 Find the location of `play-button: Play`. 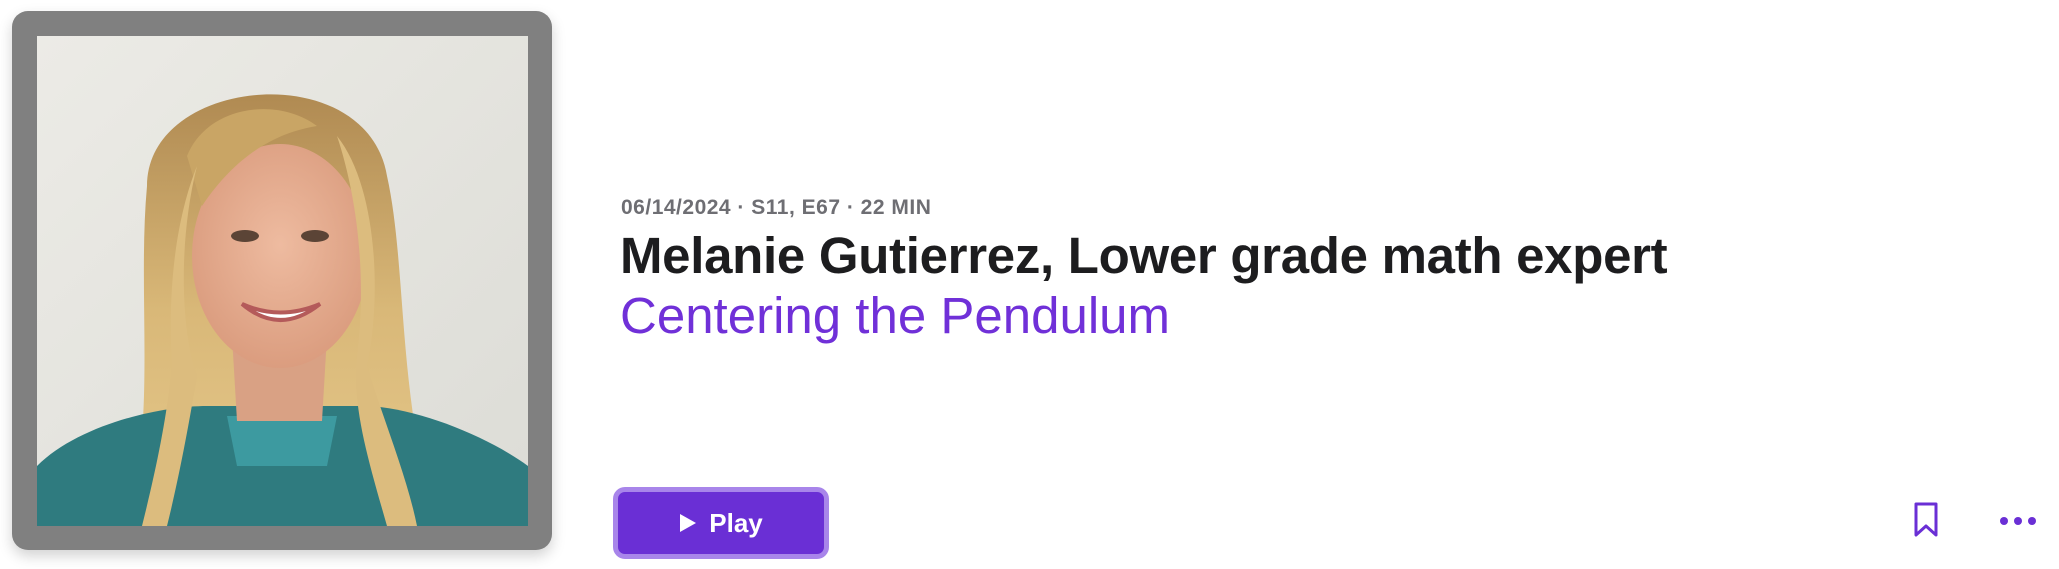

play-button: Play is located at coordinates (721, 523).